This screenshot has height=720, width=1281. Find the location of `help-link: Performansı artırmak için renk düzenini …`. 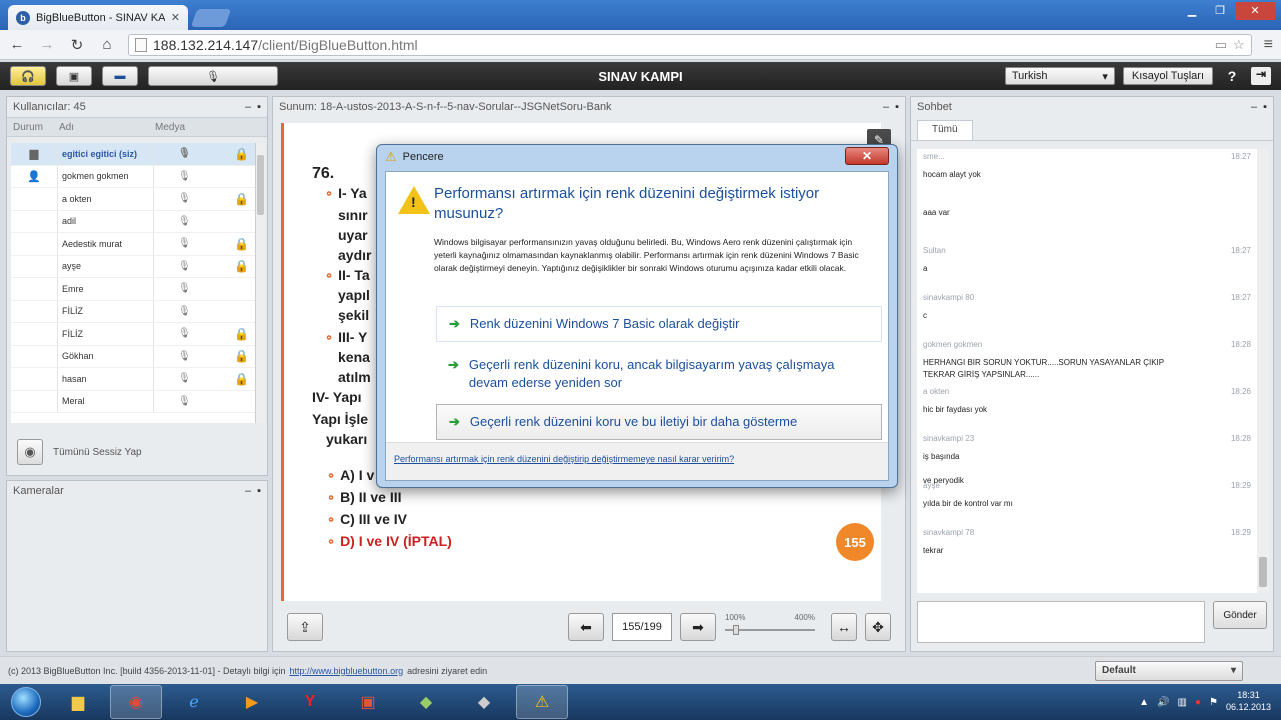

help-link: Performansı artırmak için renk düzenini … is located at coordinates (564, 459).